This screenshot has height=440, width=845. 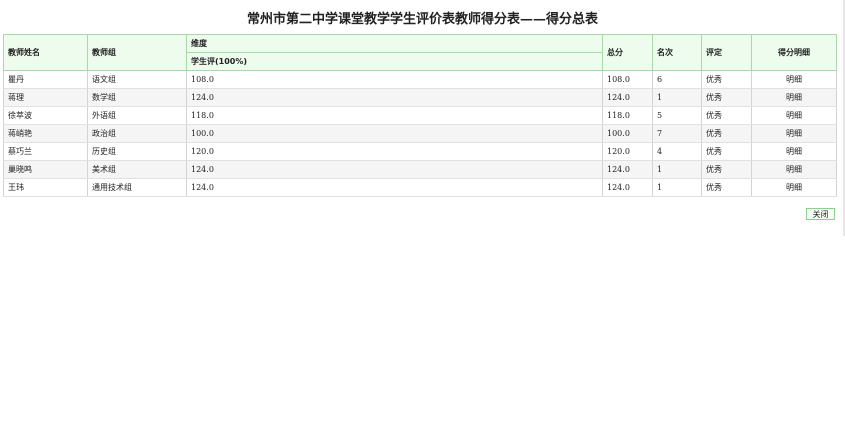 What do you see at coordinates (394, 61) in the screenshot?
I see `header-student-evaluation: 学生评(100%)` at bounding box center [394, 61].